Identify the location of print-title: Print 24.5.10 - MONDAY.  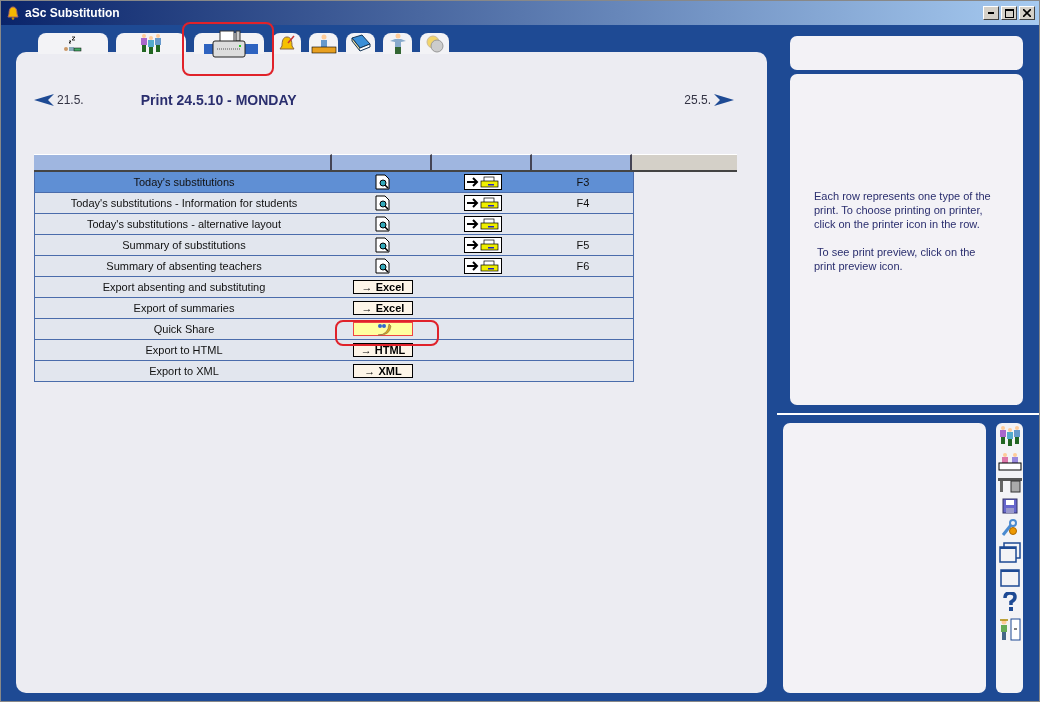
(218, 100).